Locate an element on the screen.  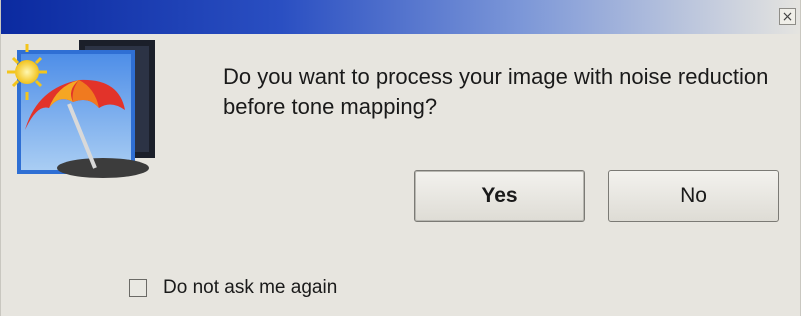
dont-ask-again-option: Do not ask me again is located at coordinates (233, 288).